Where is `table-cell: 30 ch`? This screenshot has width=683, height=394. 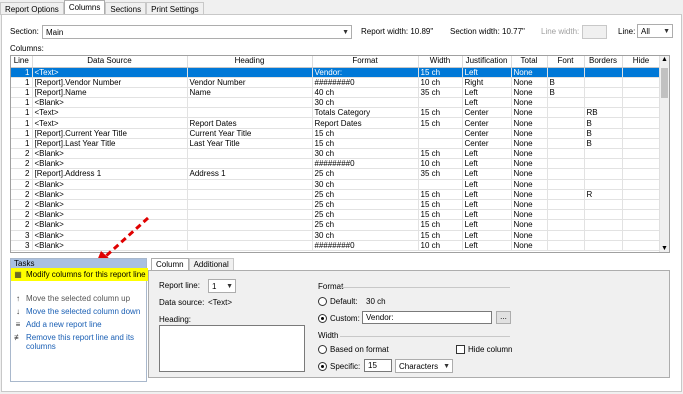
table-cell: 30 ch is located at coordinates (365, 184).